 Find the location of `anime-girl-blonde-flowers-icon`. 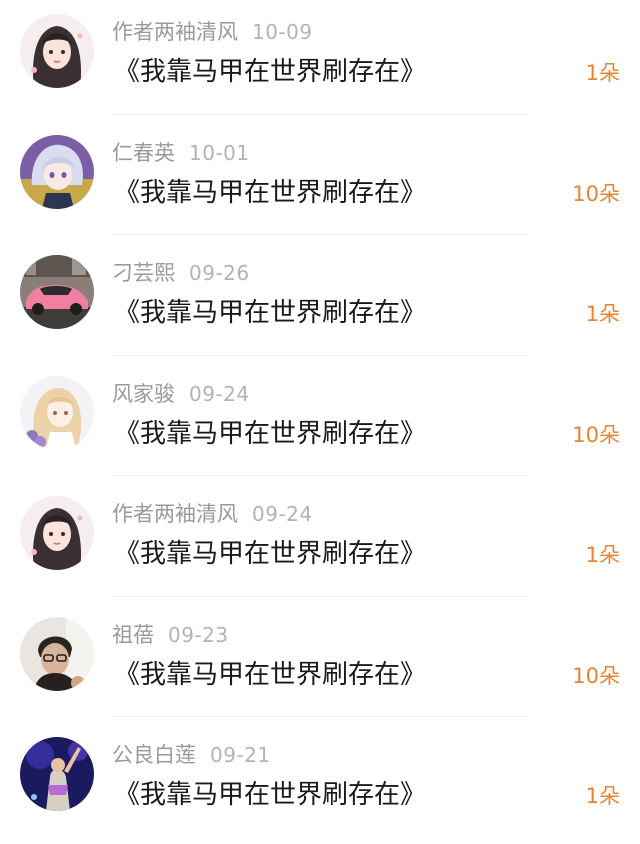

anime-girl-blonde-flowers-icon is located at coordinates (57, 412).